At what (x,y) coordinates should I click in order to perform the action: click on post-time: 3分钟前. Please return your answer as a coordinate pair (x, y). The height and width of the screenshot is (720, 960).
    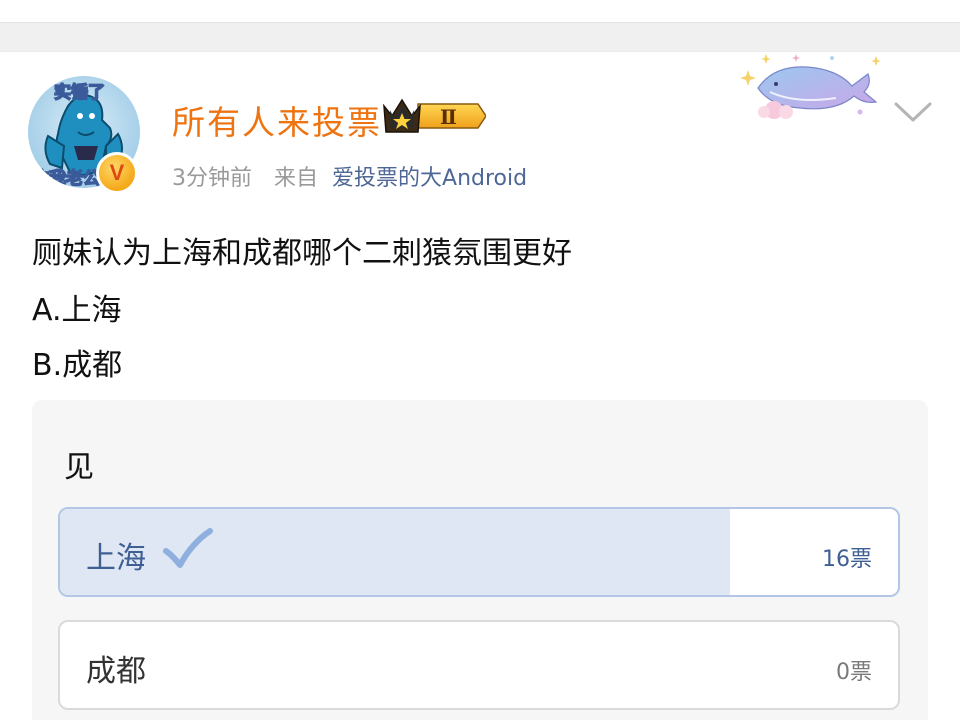
    Looking at the image, I should click on (212, 178).